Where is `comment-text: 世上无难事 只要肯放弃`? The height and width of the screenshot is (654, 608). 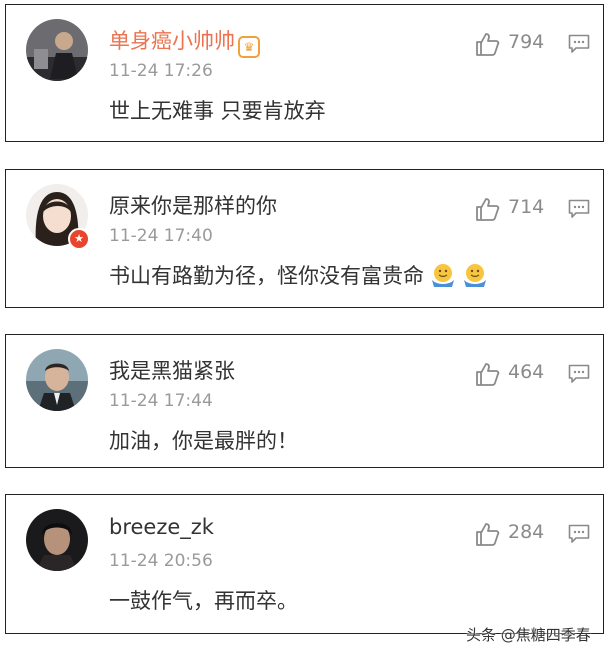 comment-text: 世上无难事 只要肯放弃 is located at coordinates (217, 111).